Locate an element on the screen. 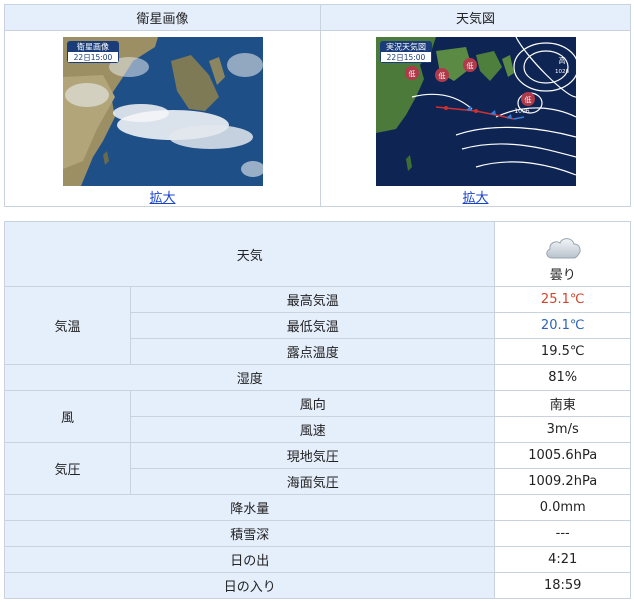 This screenshot has height=605, width=634. sunset-label: 日の入り is located at coordinates (249, 585).